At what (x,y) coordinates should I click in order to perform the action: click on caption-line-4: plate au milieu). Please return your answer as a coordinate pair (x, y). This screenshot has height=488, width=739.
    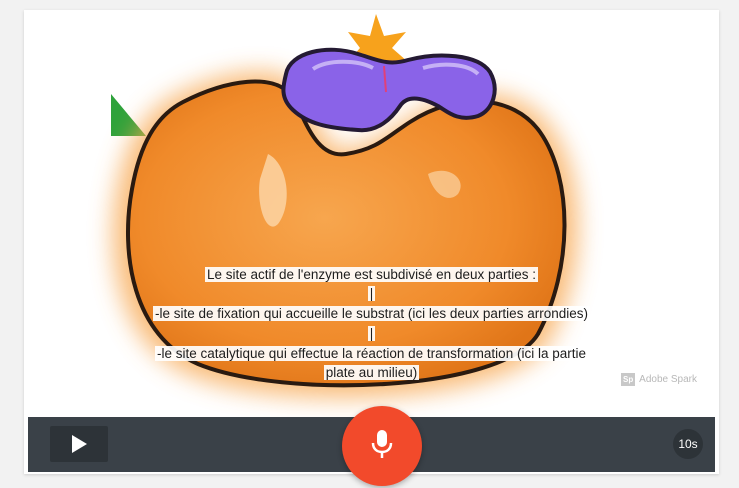
    Looking at the image, I should click on (371, 372).